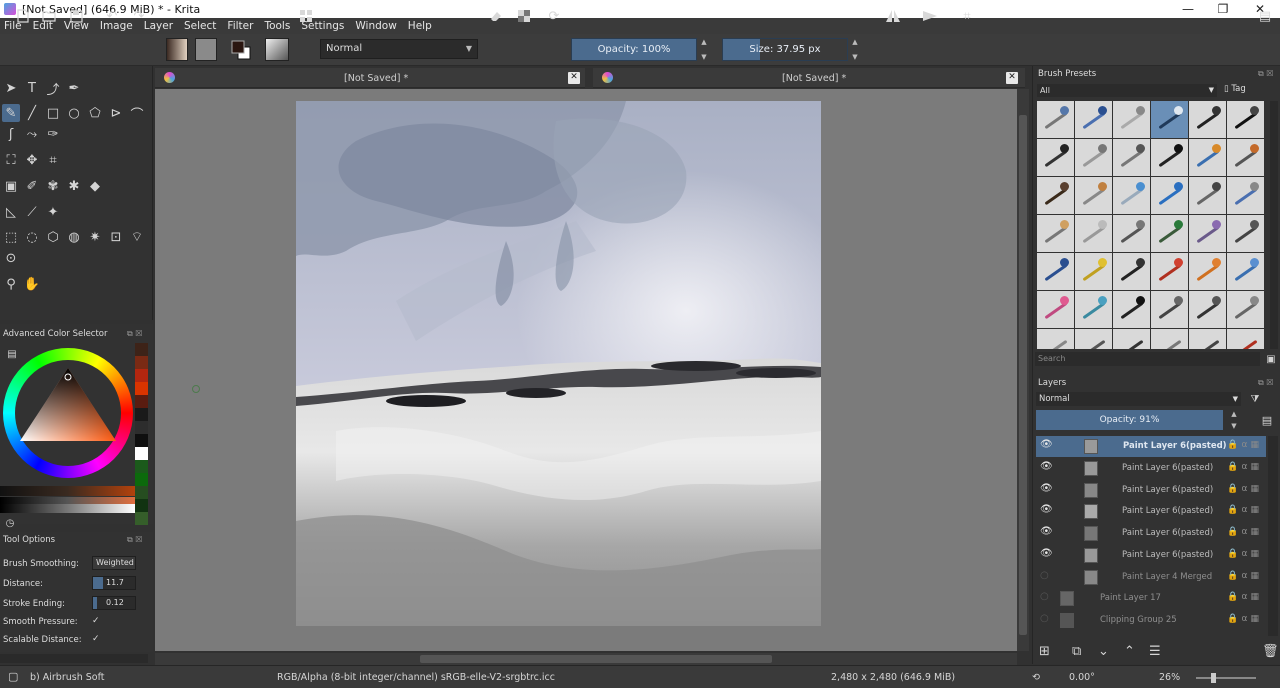 This screenshot has width=1280, height=688. Describe the element at coordinates (1103, 651) in the screenshot. I see `move-layer-down-icon: ⌄` at that location.